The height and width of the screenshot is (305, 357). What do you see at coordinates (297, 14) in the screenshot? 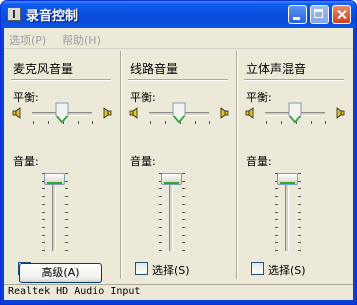
I see `minimize-button` at bounding box center [297, 14].